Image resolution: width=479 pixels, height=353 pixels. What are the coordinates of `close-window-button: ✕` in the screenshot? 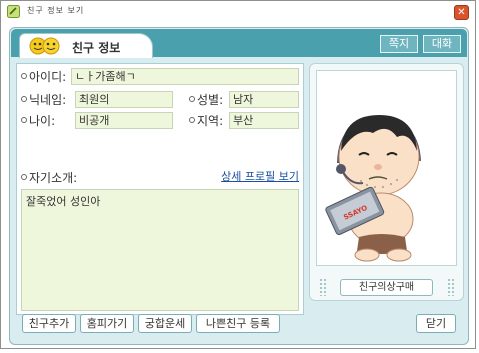 It's located at (461, 12).